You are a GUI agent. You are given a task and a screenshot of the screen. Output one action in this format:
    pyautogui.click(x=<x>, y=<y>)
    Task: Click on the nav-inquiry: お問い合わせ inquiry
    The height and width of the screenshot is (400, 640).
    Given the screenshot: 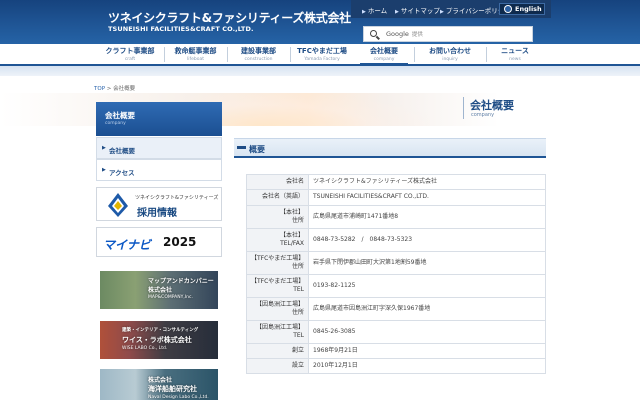 What is the action you would take?
    pyautogui.click(x=450, y=54)
    